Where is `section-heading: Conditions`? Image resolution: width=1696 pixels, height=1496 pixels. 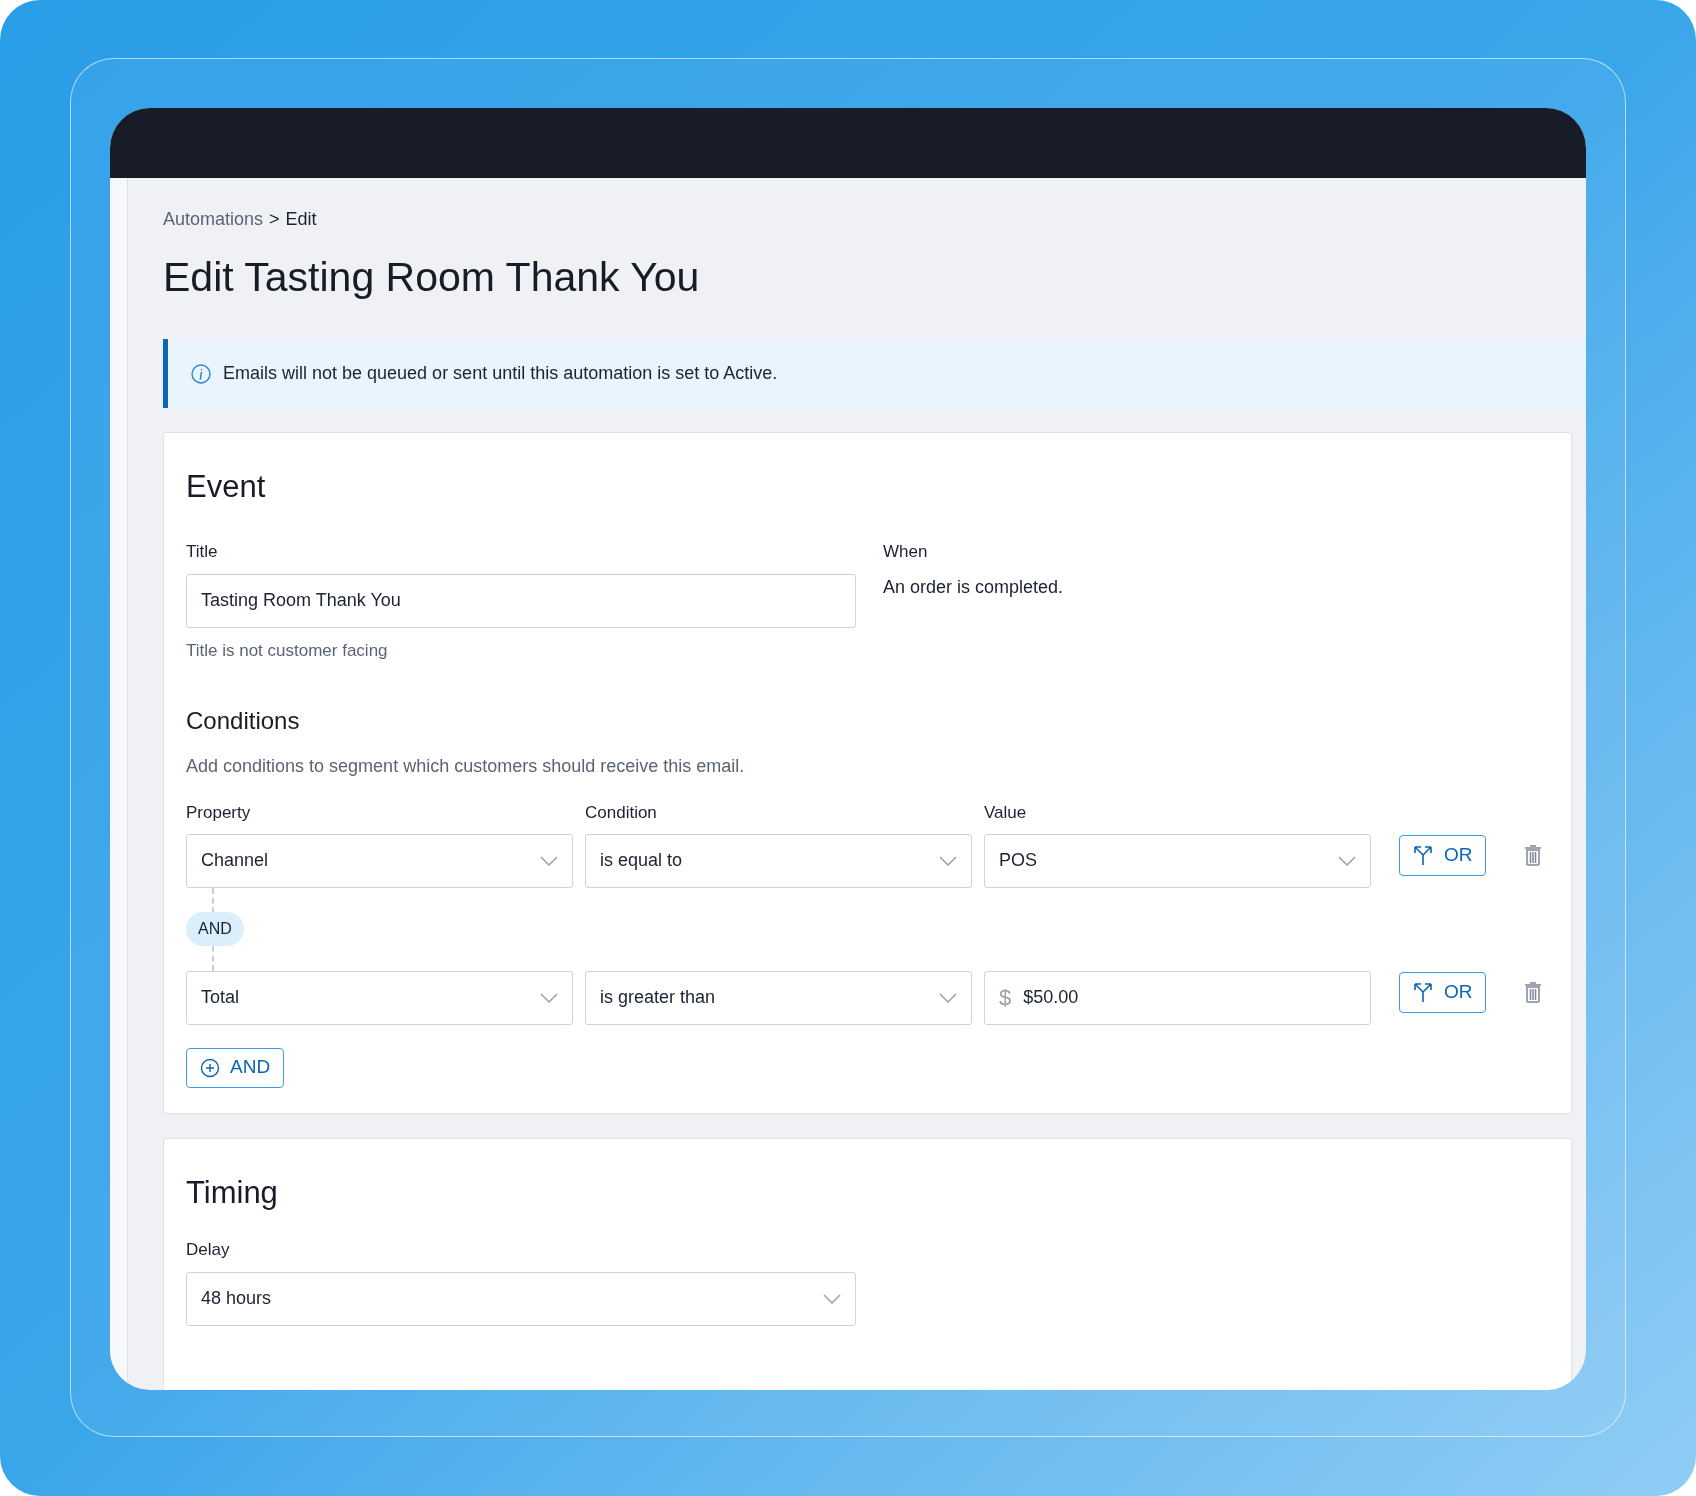 section-heading: Conditions is located at coordinates (243, 721).